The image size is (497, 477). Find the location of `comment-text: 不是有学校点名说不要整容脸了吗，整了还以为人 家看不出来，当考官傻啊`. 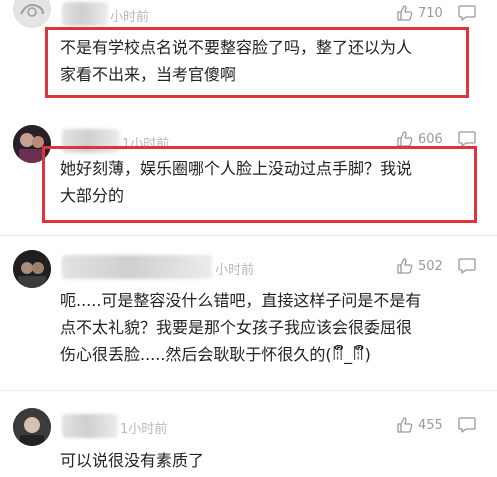

comment-text: 不是有学校点名说不要整容脸了吗，整了还以为人 家看不出来，当考官傻啊 is located at coordinates (236, 61).